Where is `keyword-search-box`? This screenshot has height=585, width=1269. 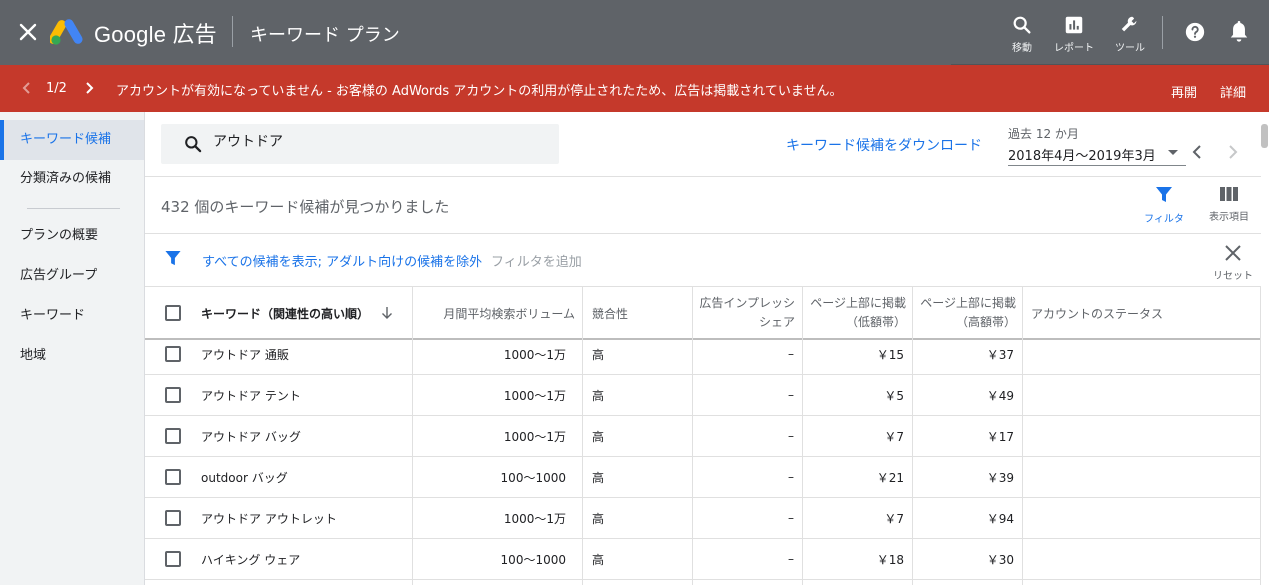
keyword-search-box is located at coordinates (360, 144).